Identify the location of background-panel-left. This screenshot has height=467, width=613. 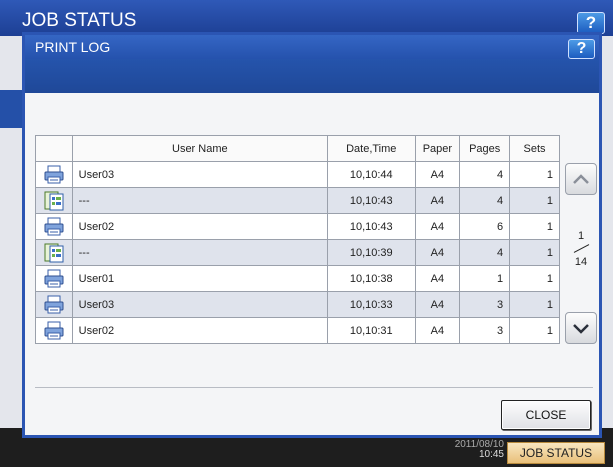
(11, 246).